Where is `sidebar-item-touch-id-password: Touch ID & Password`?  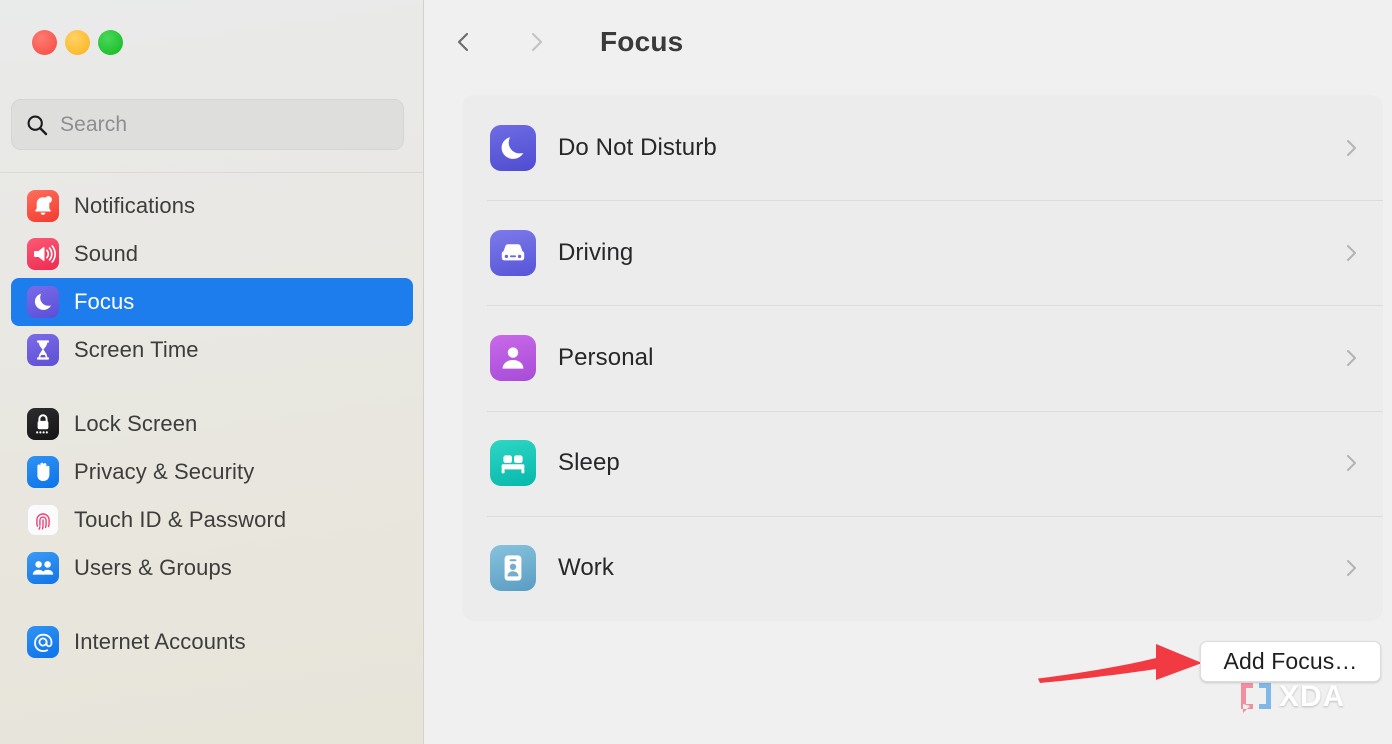 sidebar-item-touch-id-password: Touch ID & Password is located at coordinates (212, 520).